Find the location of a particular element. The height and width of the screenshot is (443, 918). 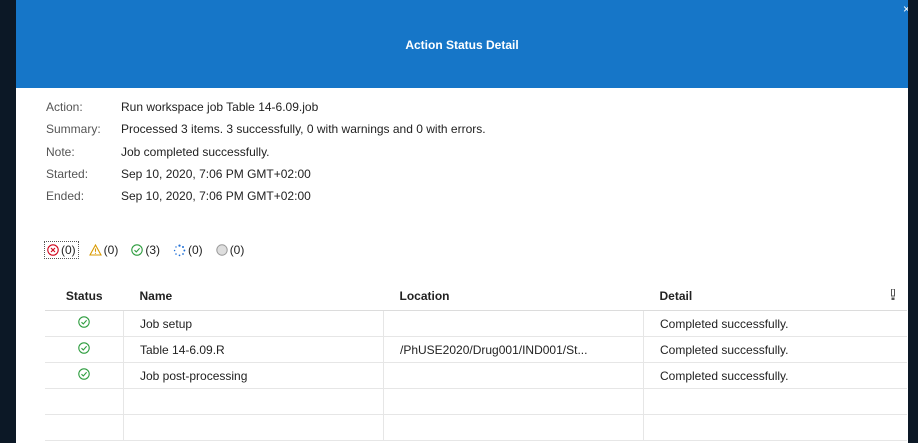

dialog-title: Action Status Detail is located at coordinates (462, 45).